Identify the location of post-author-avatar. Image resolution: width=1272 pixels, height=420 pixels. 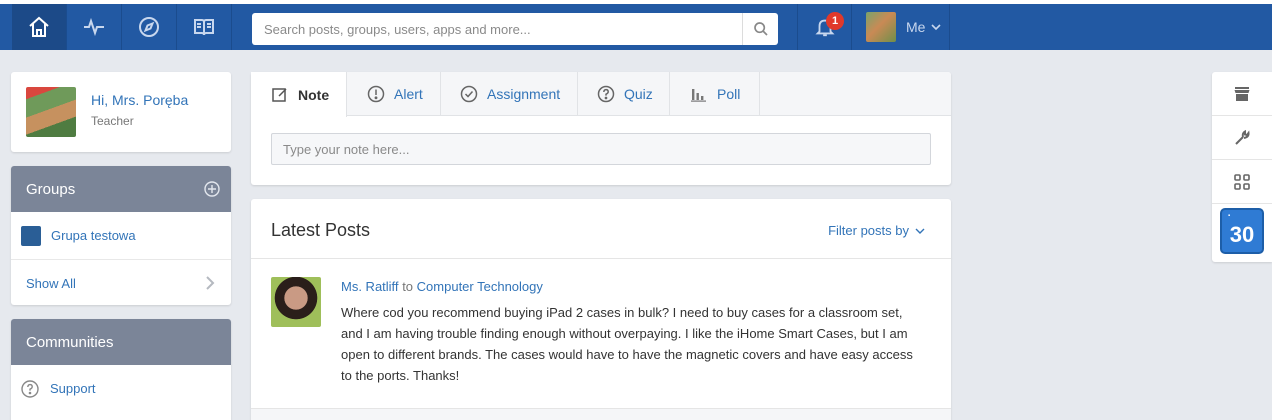
(296, 302).